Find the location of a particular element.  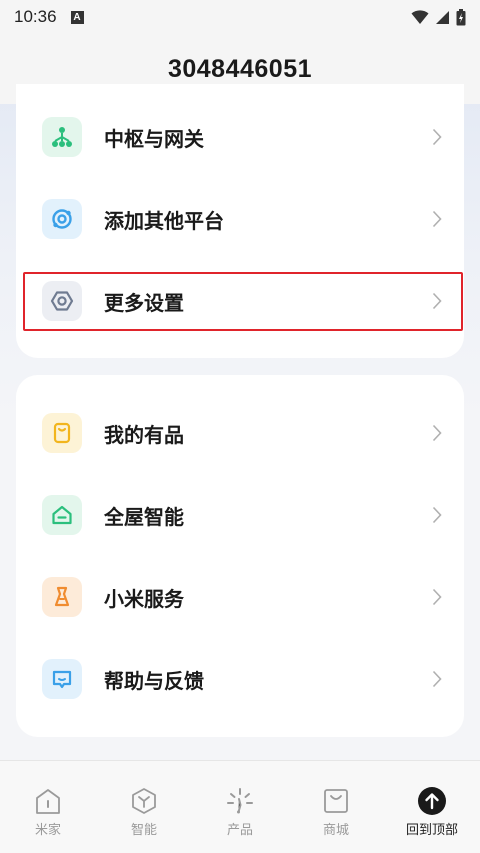

menu-item-xiaomi-service: 小米服务 is located at coordinates (240, 597).